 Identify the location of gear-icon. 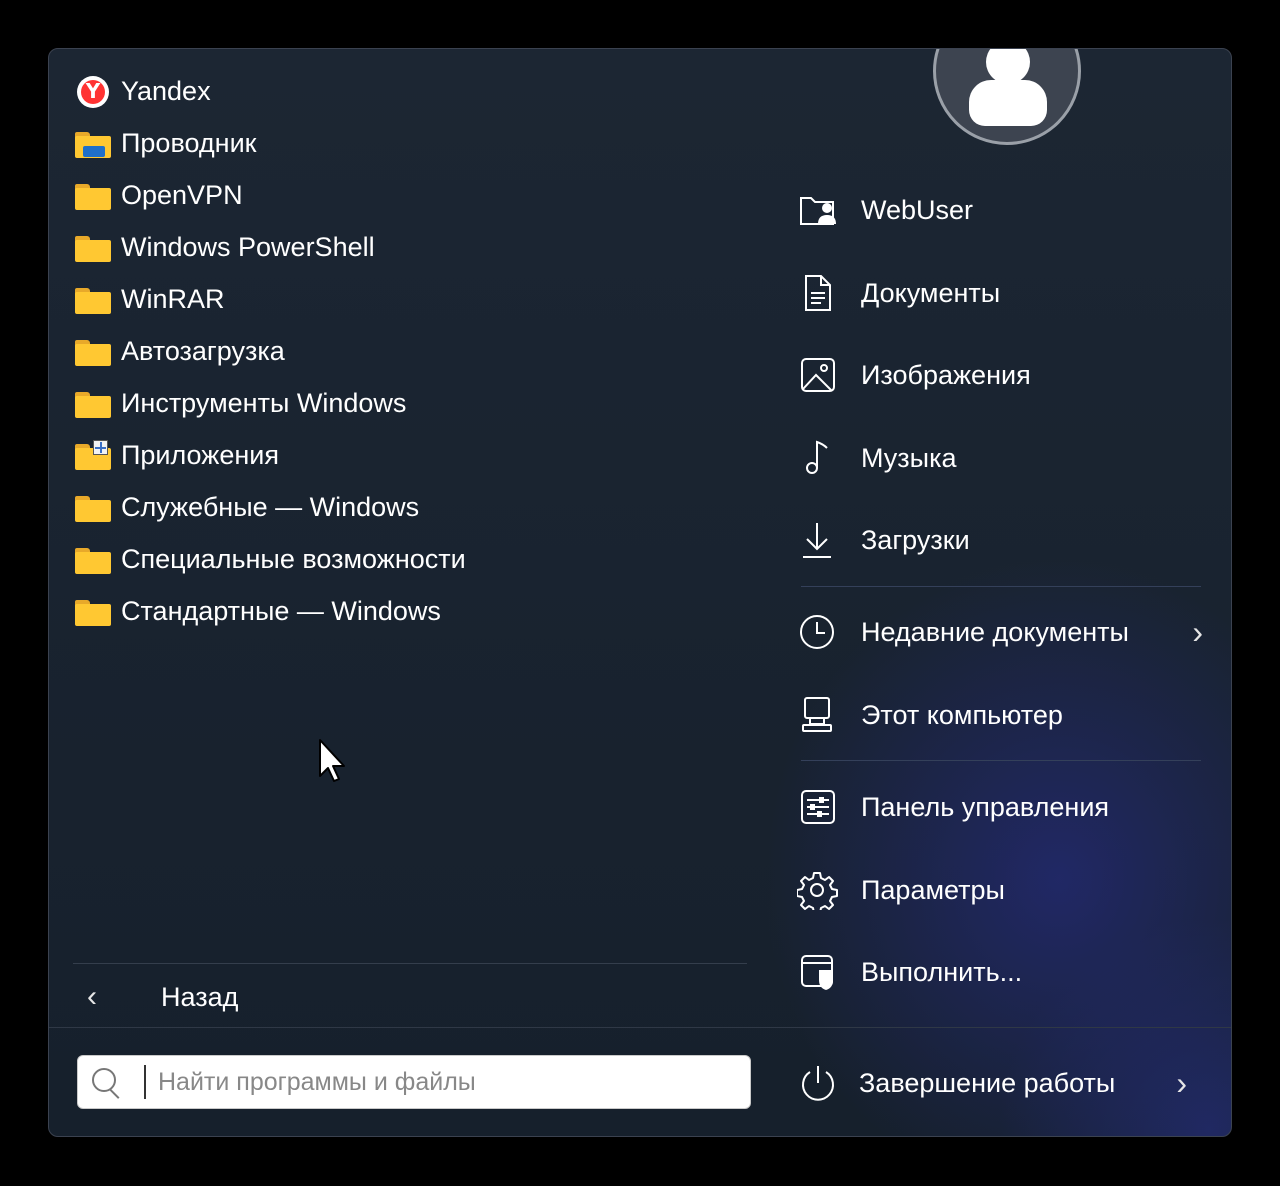
(829, 890).